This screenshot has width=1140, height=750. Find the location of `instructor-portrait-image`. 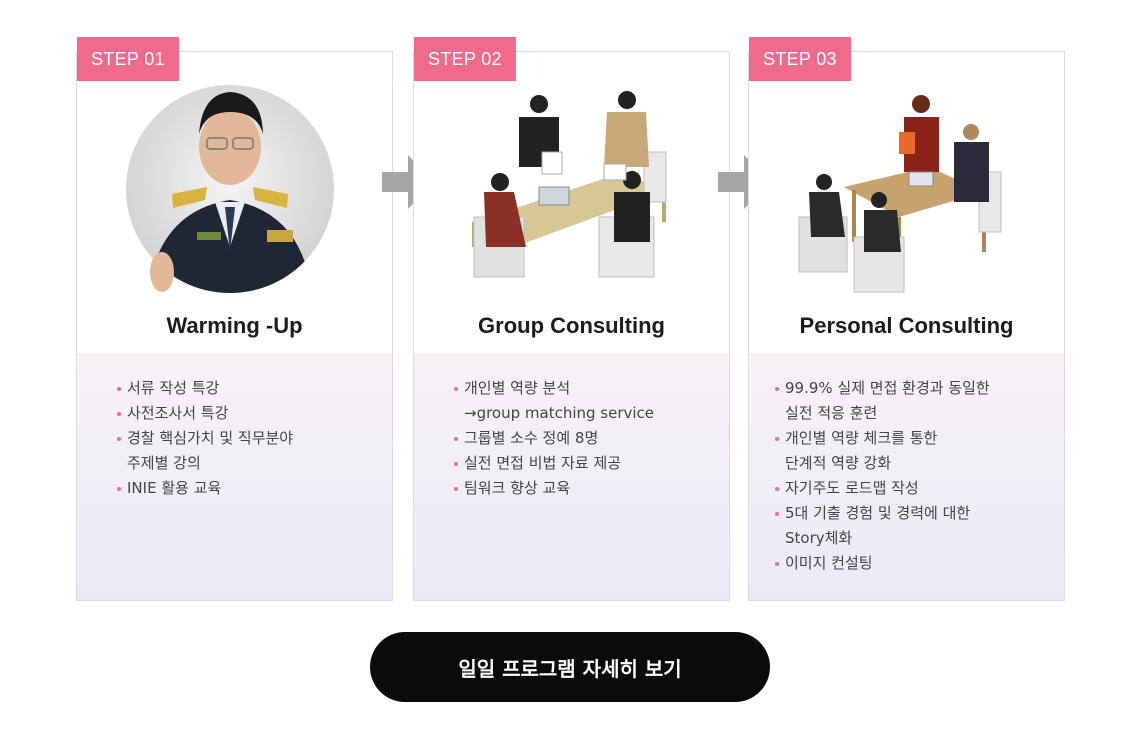

instructor-portrait-image is located at coordinates (230, 189).